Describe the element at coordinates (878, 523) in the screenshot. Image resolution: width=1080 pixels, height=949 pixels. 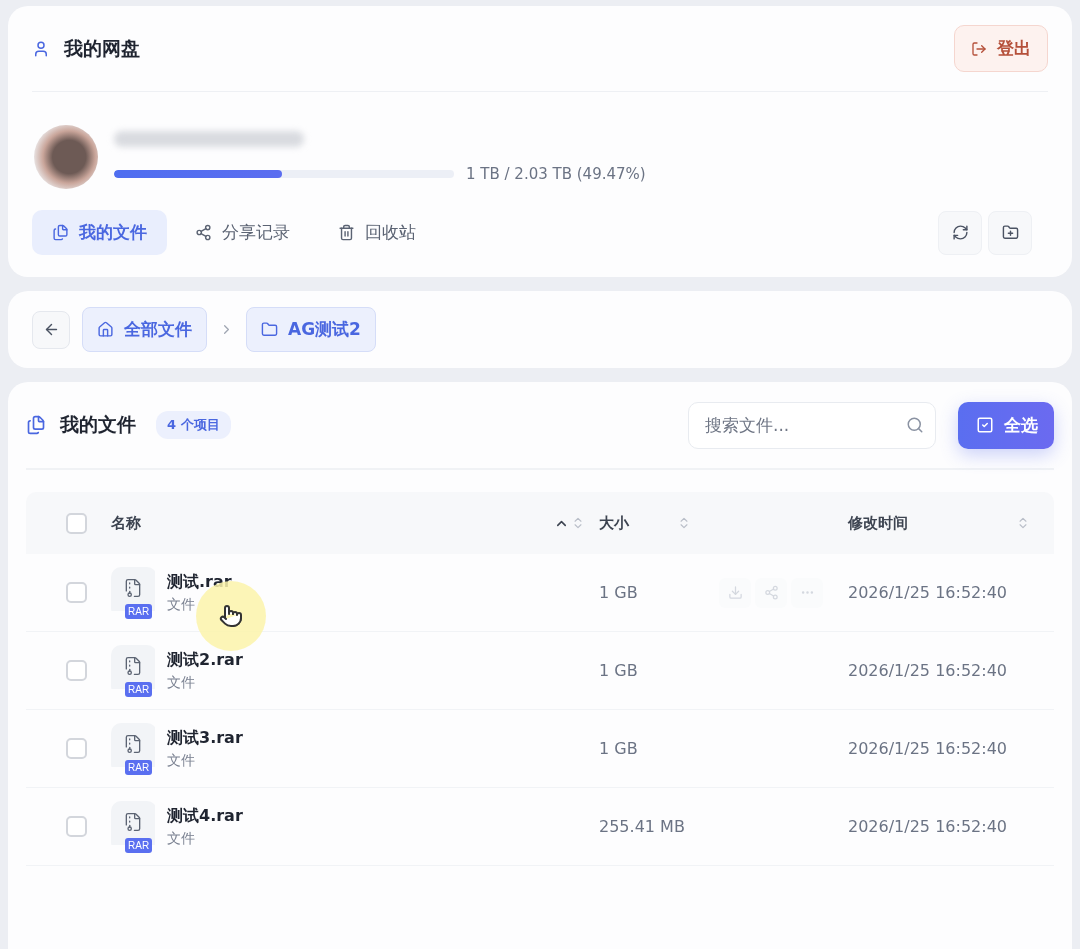
I see `column-header: 修改时间` at that location.